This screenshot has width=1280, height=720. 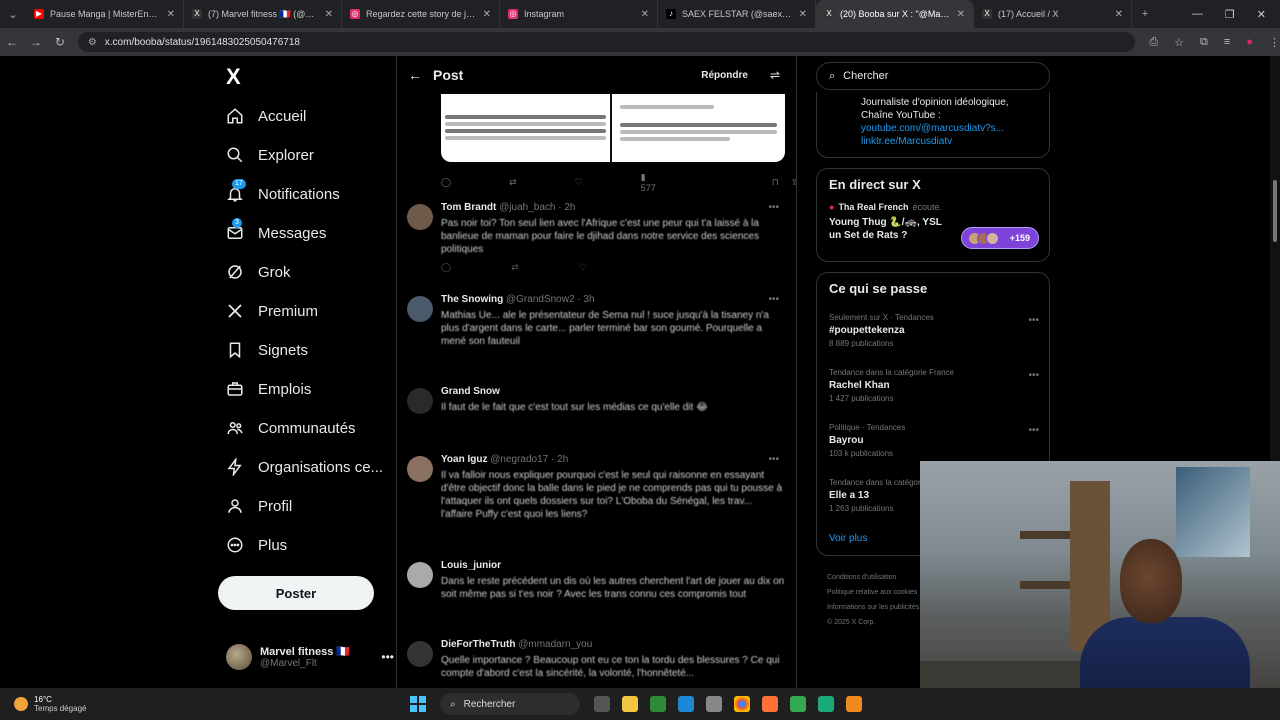 I want to click on browser-tab: ◎ Instagram ✕, so click(x=579, y=14).